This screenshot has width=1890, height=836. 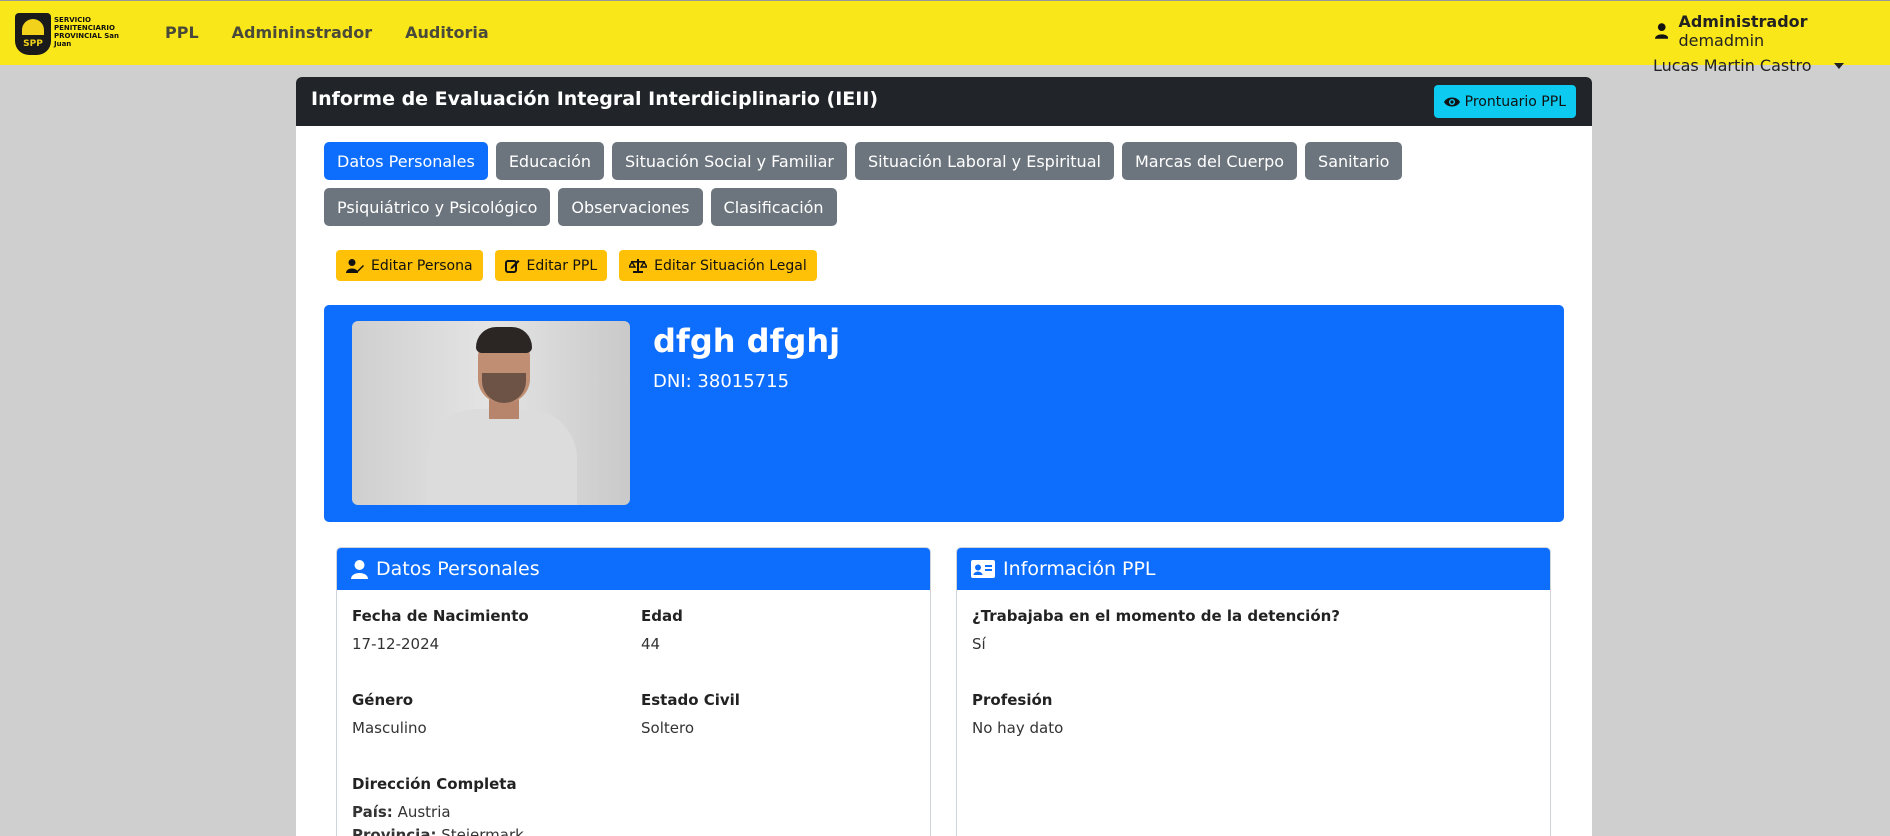 I want to click on prontuario-ppl-label: Prontuario PPL, so click(x=1515, y=101).